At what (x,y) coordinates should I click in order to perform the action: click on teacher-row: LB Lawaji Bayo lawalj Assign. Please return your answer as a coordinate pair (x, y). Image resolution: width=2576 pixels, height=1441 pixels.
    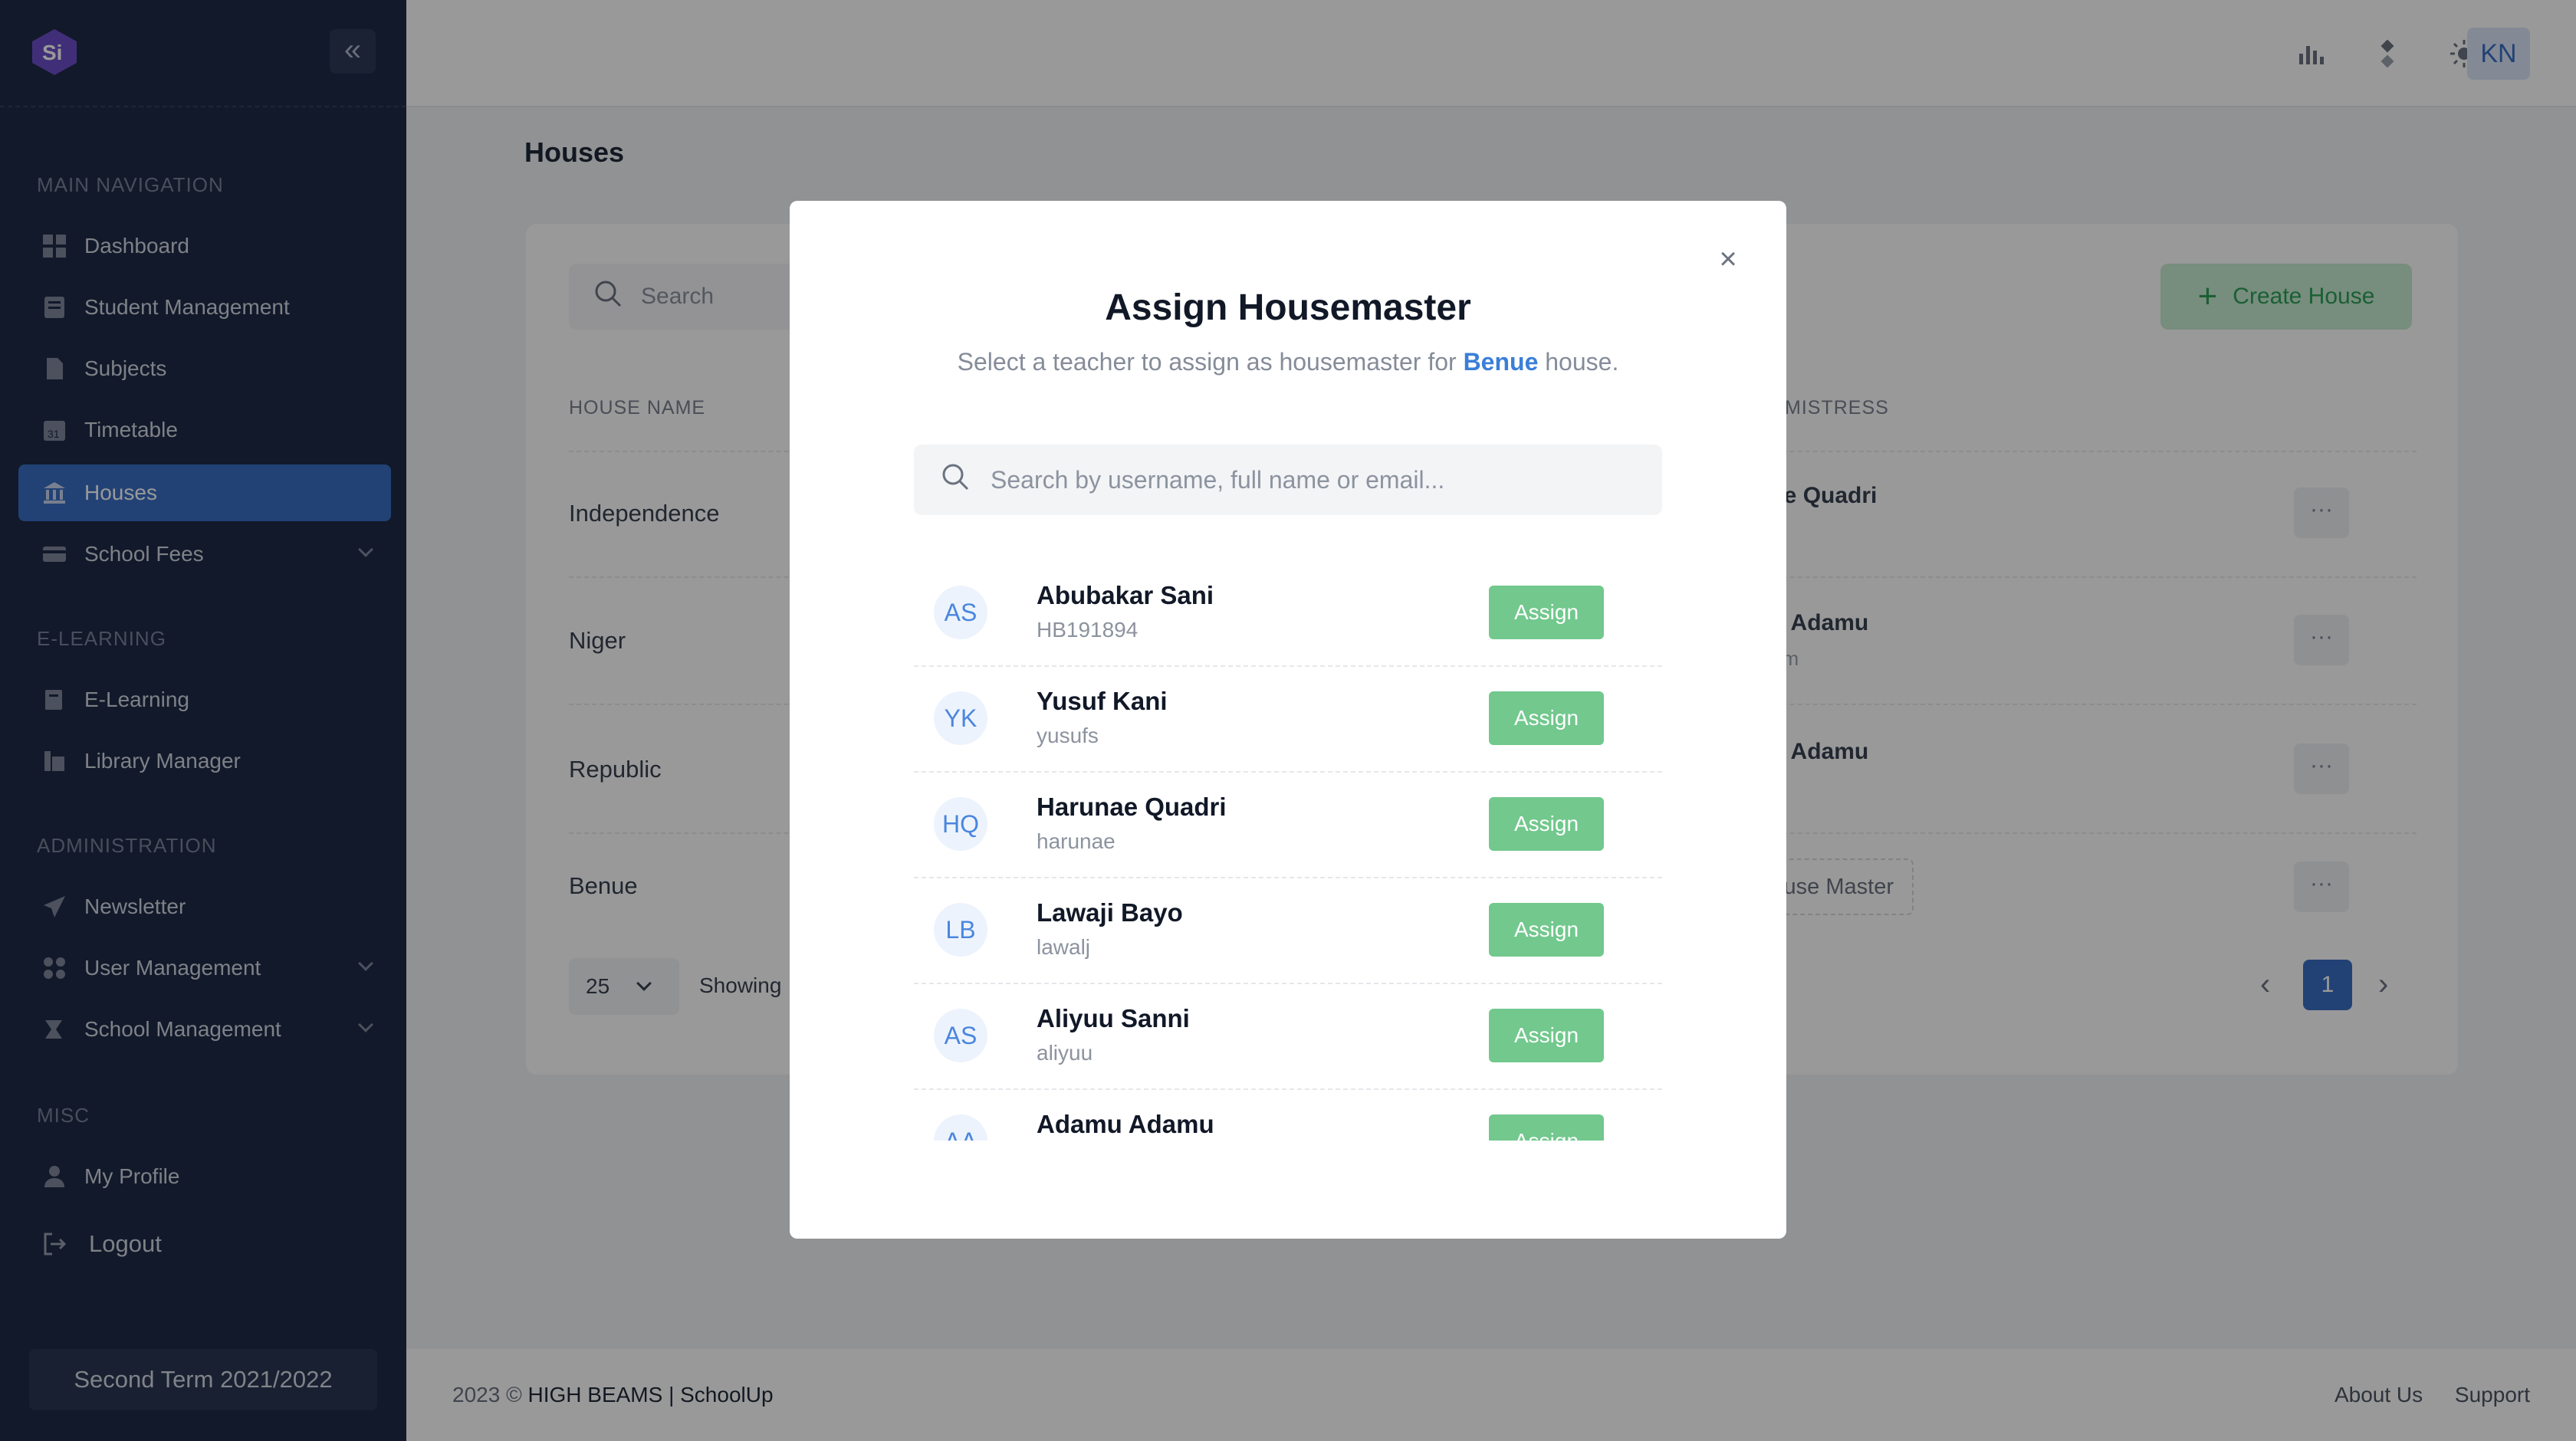
    Looking at the image, I should click on (1288, 931).